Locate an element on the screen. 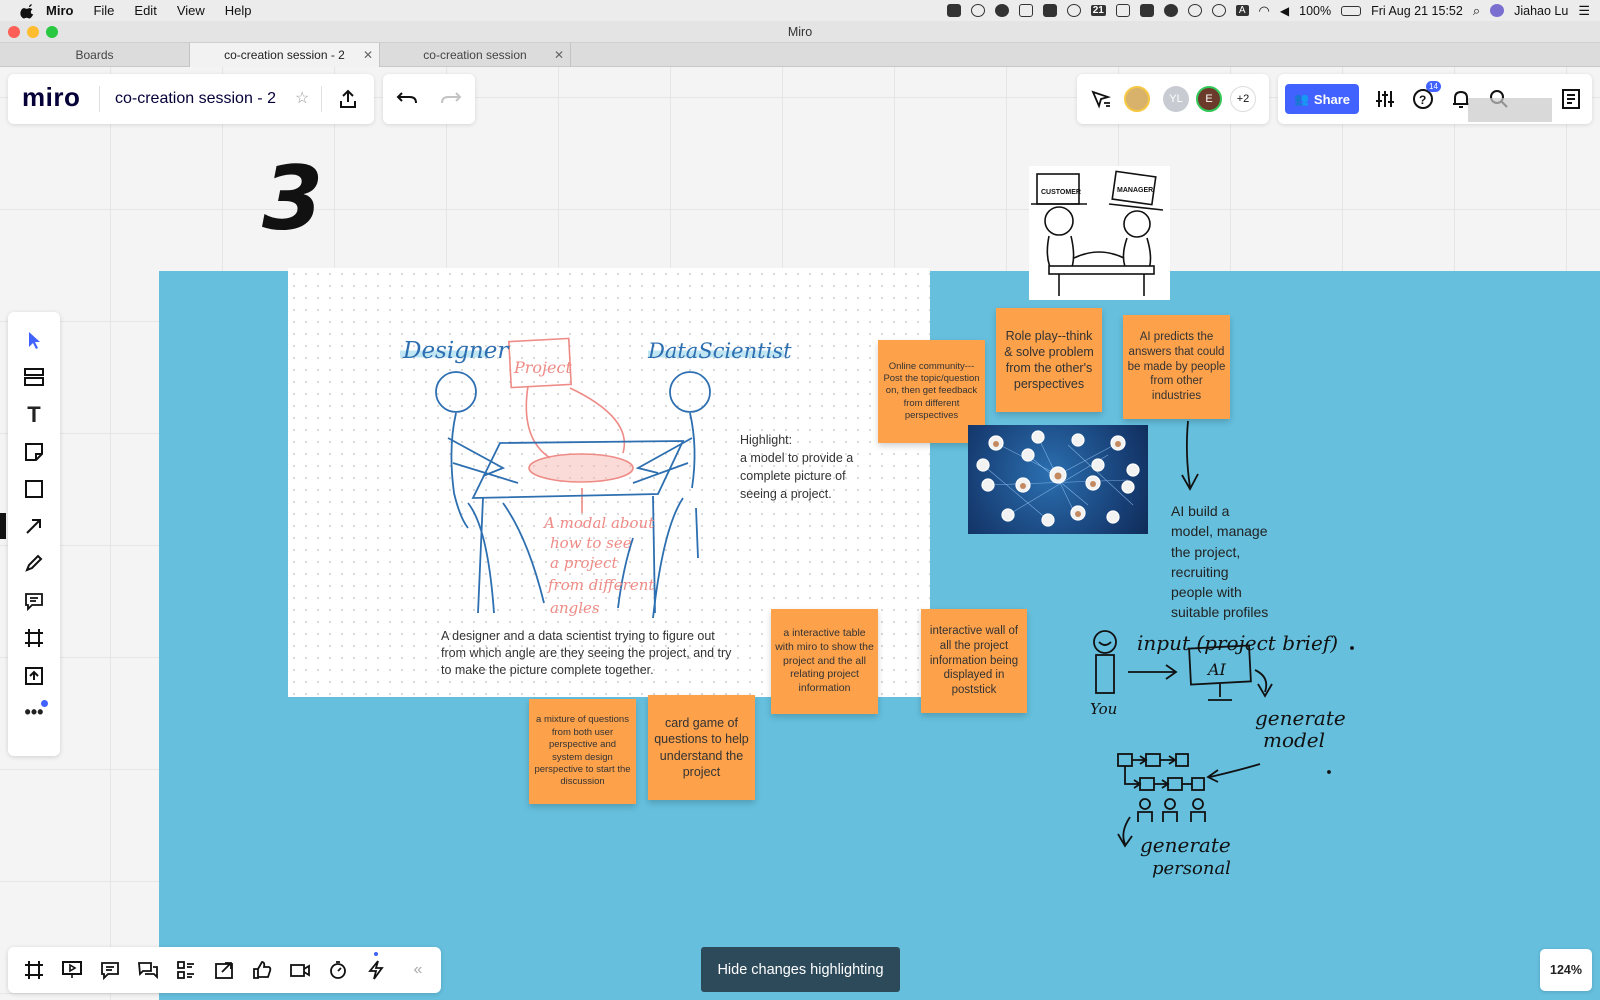 The height and width of the screenshot is (1000, 1600). arrow-down-sketch is located at coordinates (1190, 456).